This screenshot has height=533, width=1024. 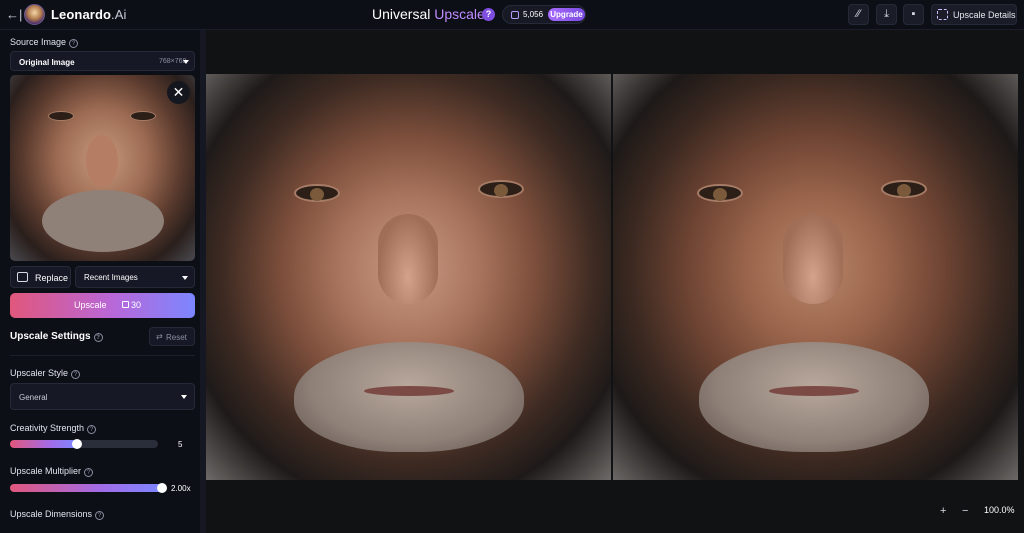 I want to click on upscale-multiplier-label: Upscale Multiplier?, so click(x=52, y=471).